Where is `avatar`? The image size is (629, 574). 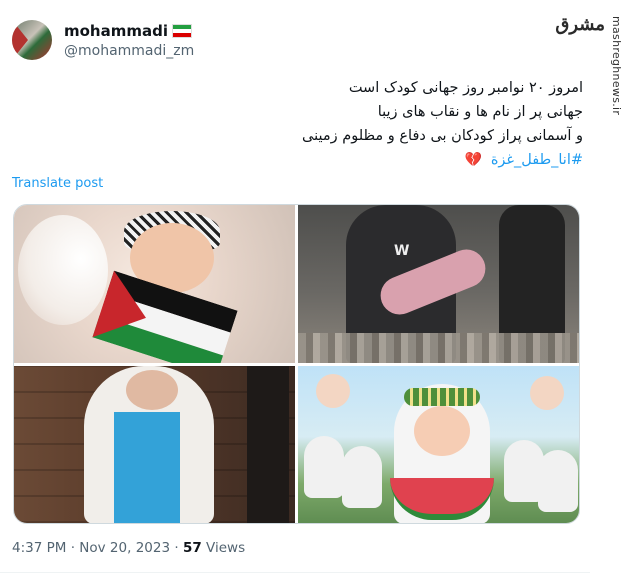 avatar is located at coordinates (32, 40).